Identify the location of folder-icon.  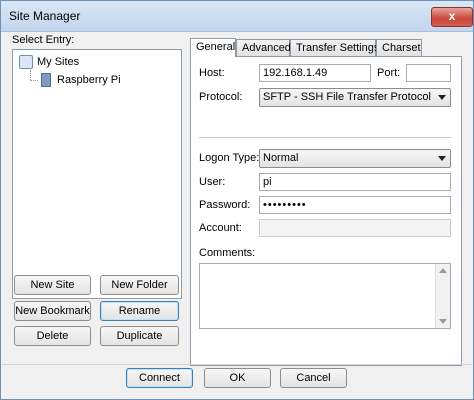
(26, 62).